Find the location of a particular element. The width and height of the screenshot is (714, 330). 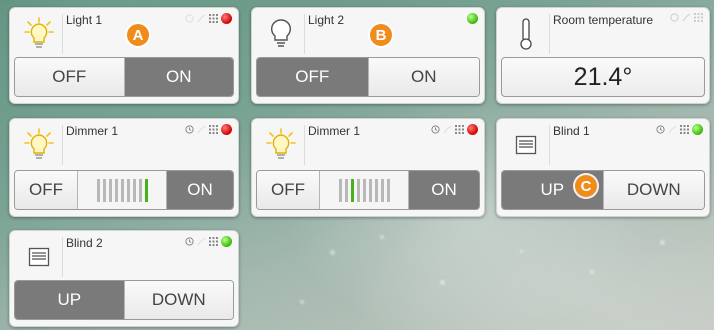

marker-c: C is located at coordinates (586, 186).